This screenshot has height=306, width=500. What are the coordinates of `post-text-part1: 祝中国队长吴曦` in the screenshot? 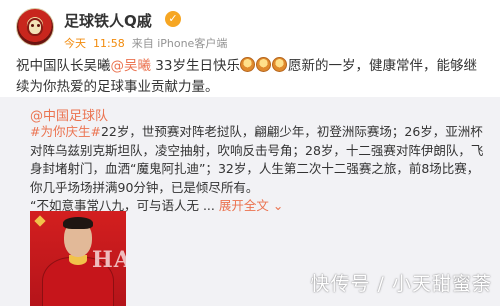 It's located at (63, 66).